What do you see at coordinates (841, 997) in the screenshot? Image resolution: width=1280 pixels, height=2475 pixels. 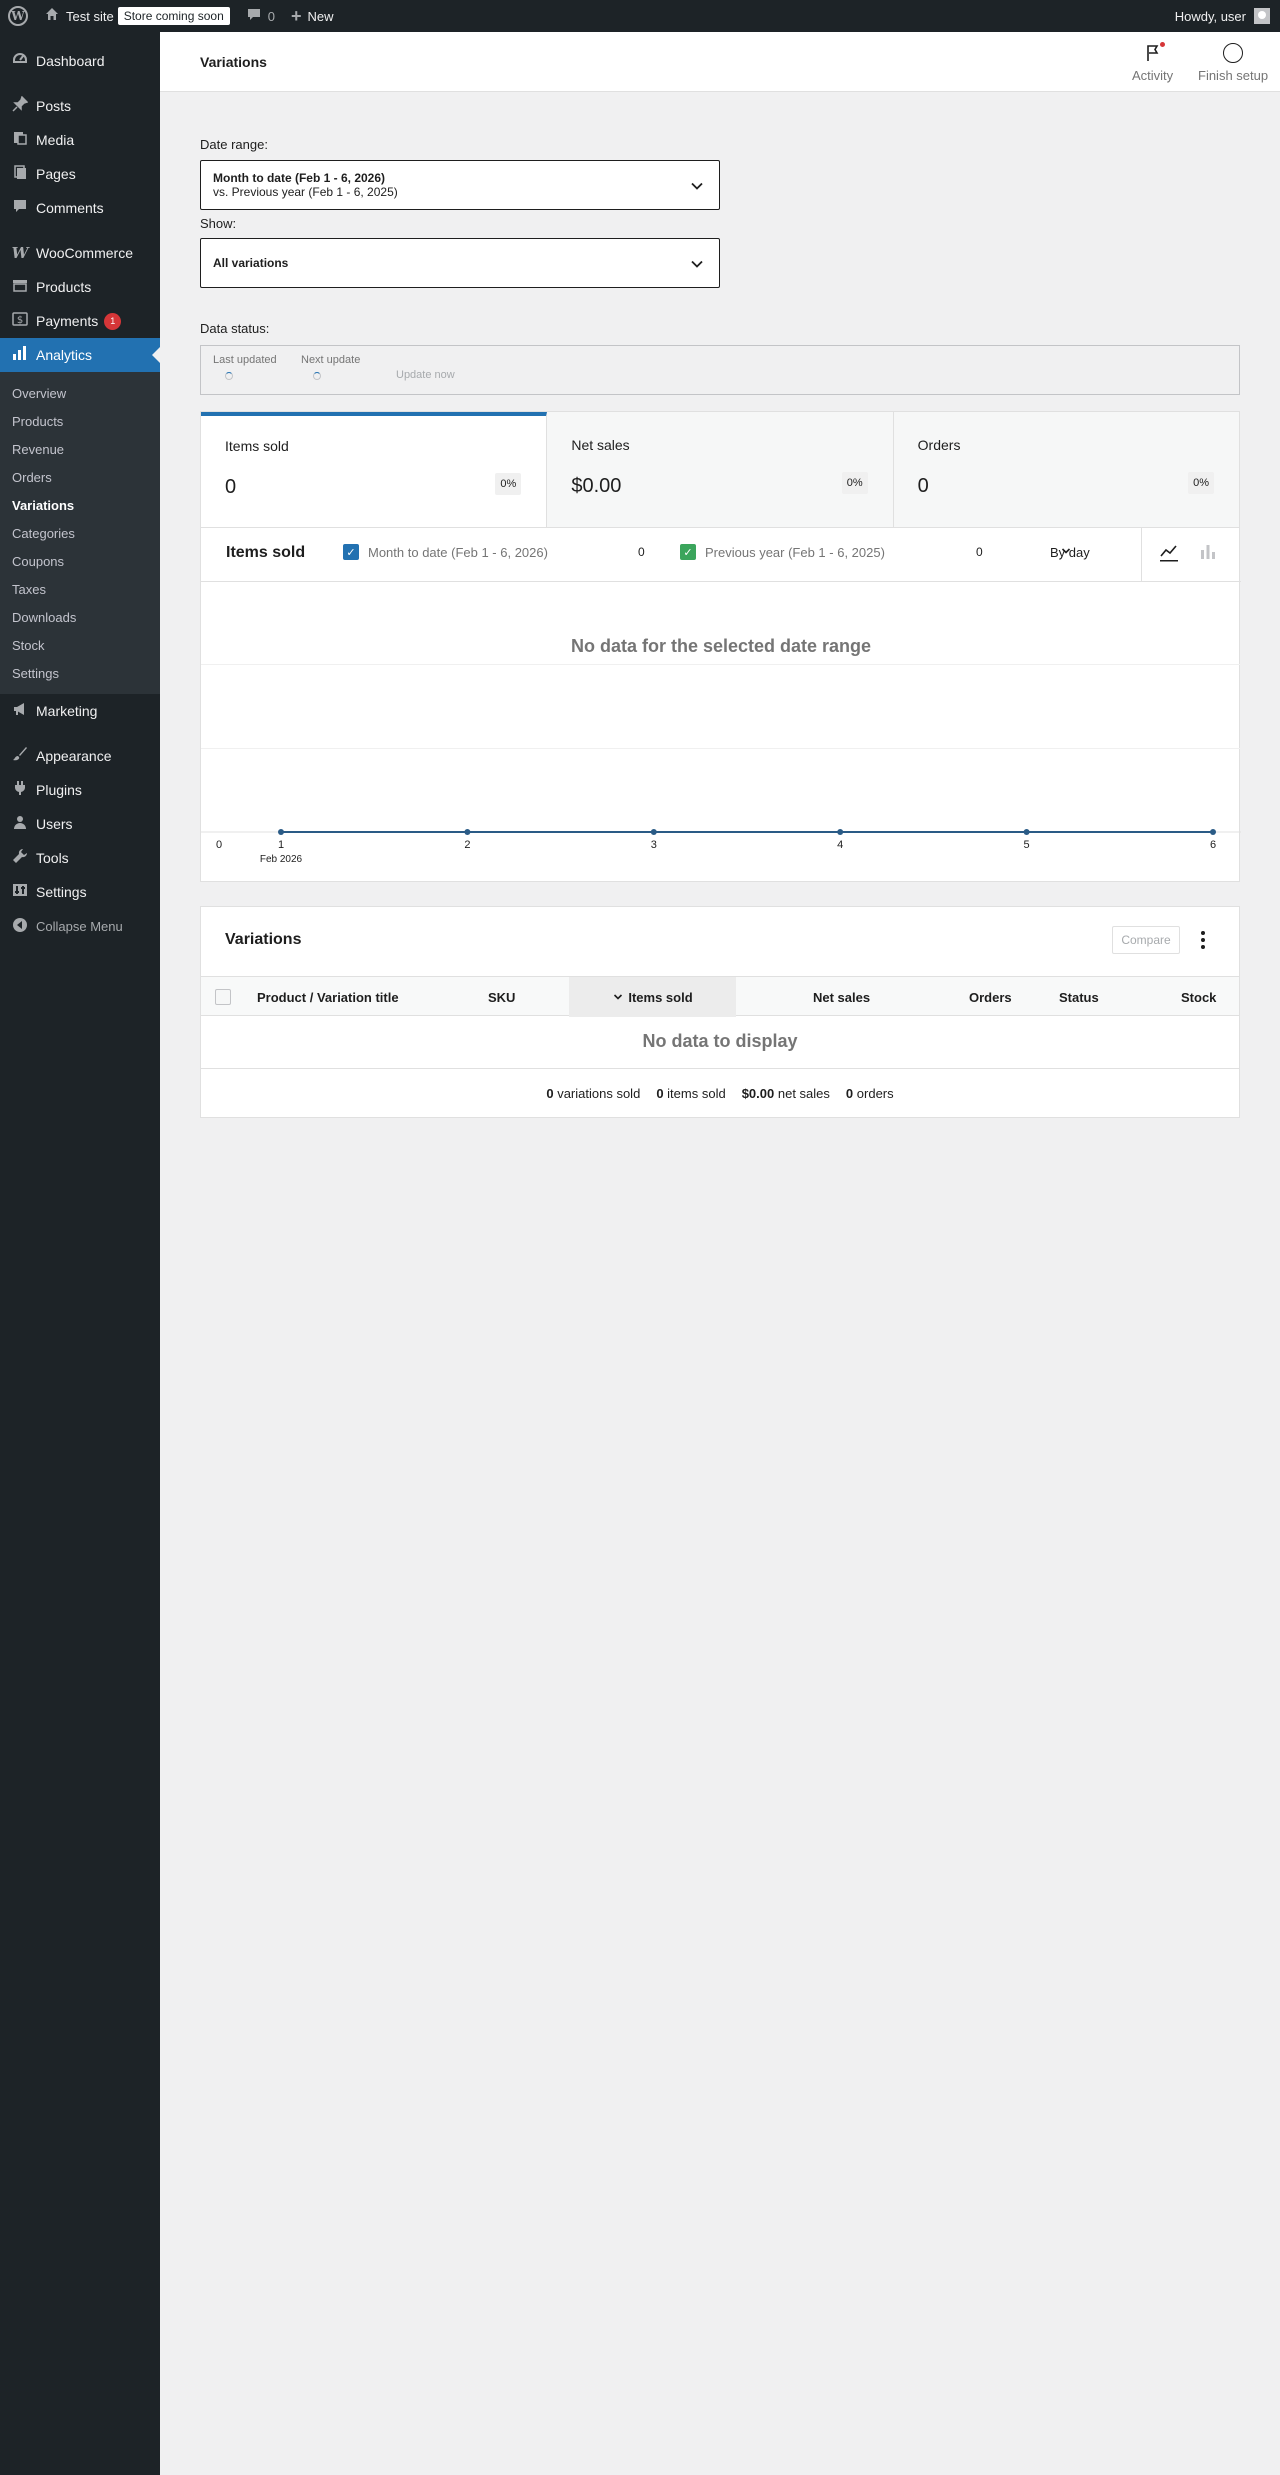 I see `column-header-net-sales: Net sales` at bounding box center [841, 997].